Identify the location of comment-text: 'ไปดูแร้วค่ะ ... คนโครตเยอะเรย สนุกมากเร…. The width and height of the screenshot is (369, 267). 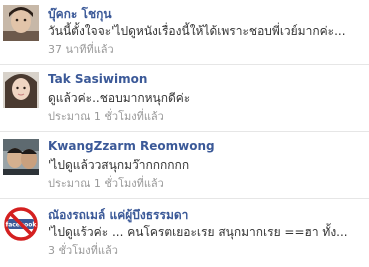
(198, 232).